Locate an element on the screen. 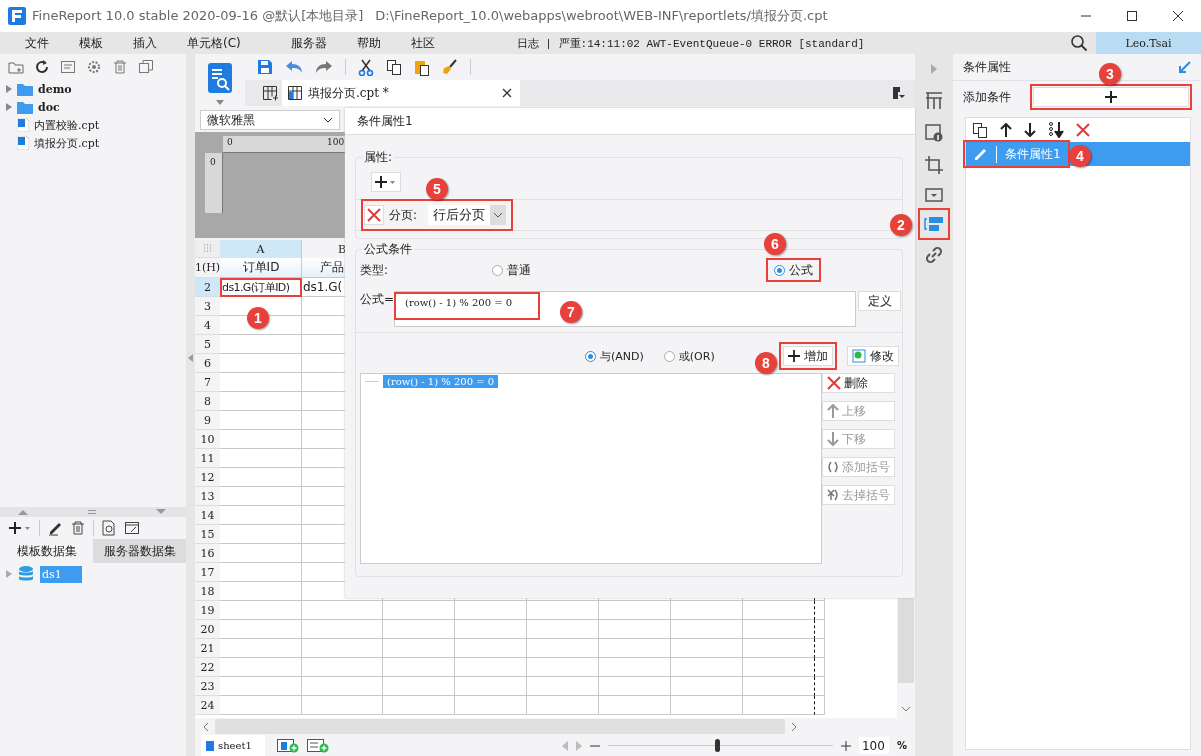 The image size is (1201, 756). scrollbar-thumb is located at coordinates (906, 640).